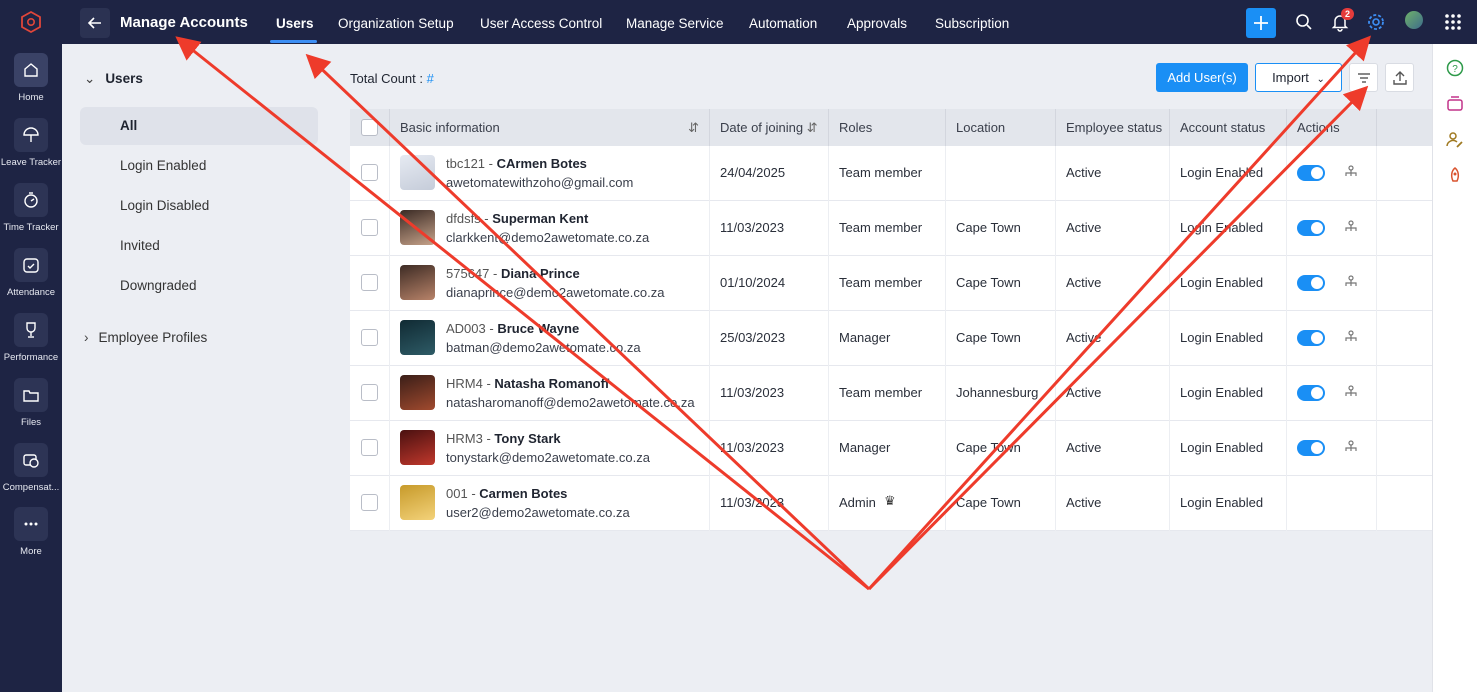 The height and width of the screenshot is (692, 1477). Describe the element at coordinates (1455, 176) in the screenshot. I see `rocket-icon` at that location.